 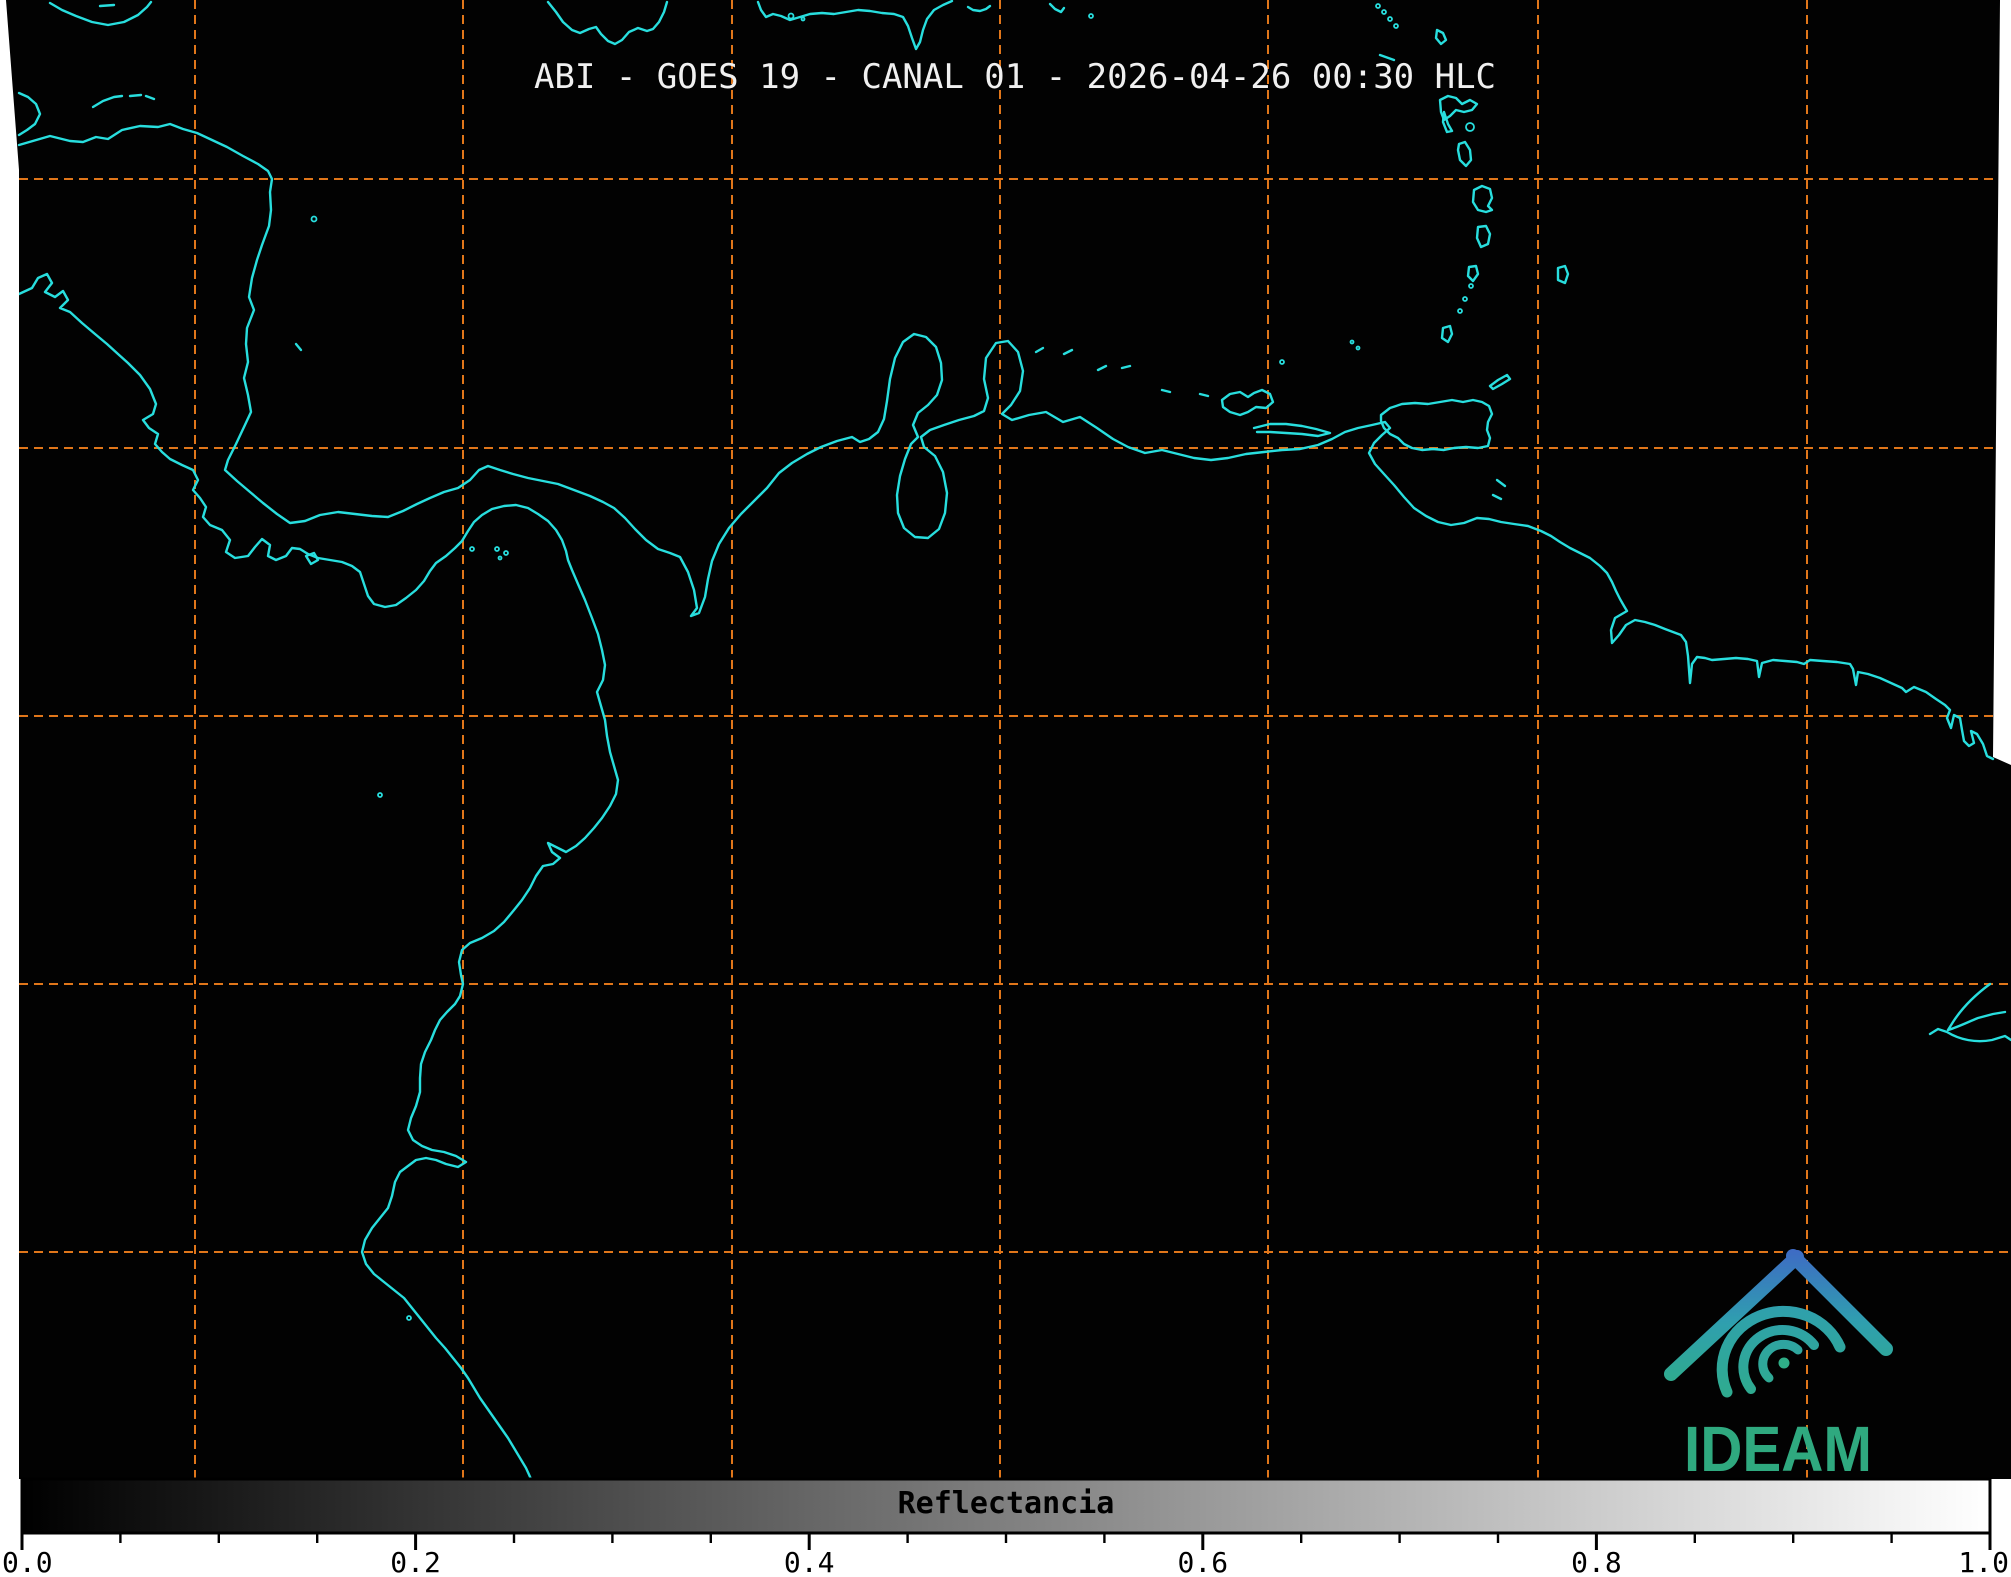 What do you see at coordinates (1203, 1561) in the screenshot?
I see `colorbar-tick-label: 0.6` at bounding box center [1203, 1561].